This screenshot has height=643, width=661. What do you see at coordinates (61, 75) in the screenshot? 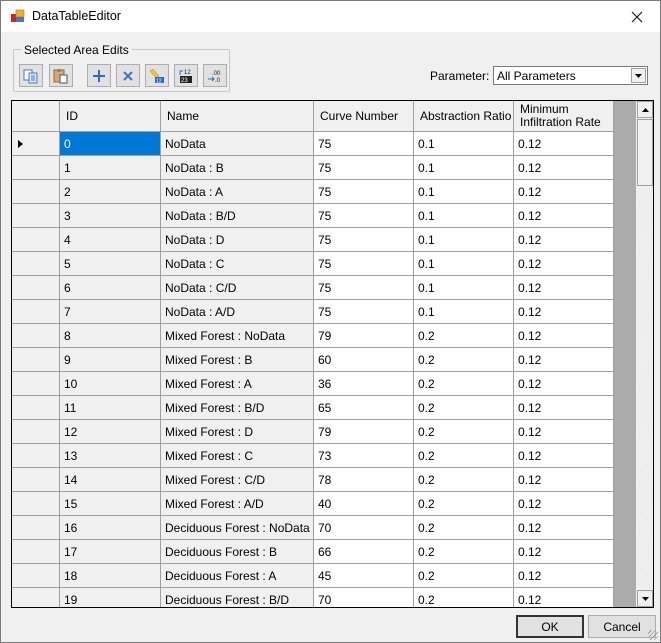
I see `paste-button` at bounding box center [61, 75].